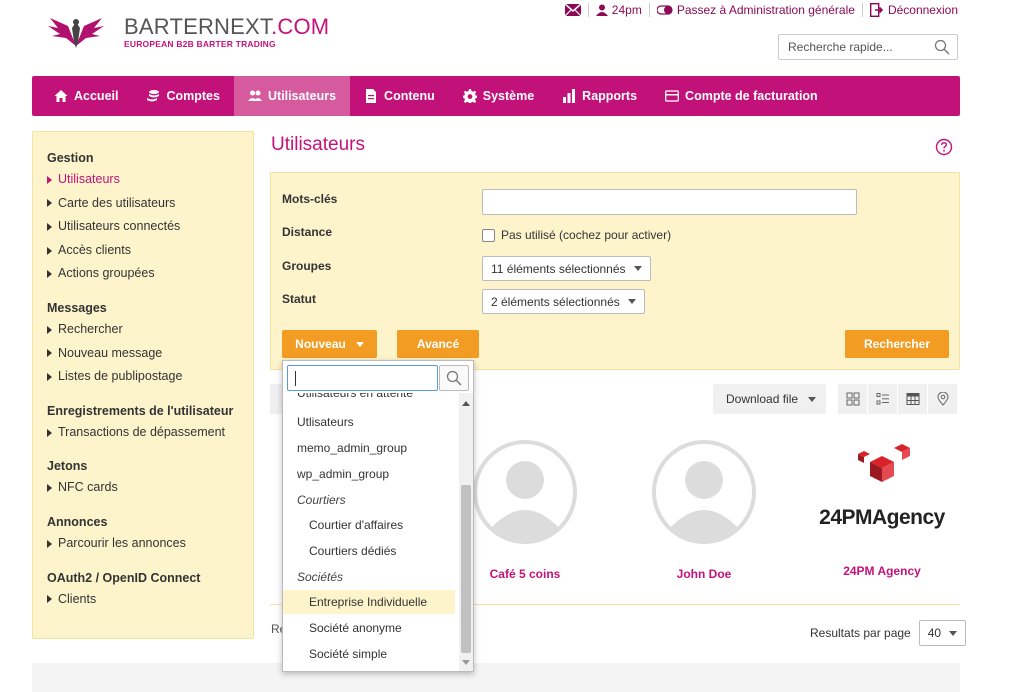  I want to click on scrollbar-thumb, so click(466, 569).